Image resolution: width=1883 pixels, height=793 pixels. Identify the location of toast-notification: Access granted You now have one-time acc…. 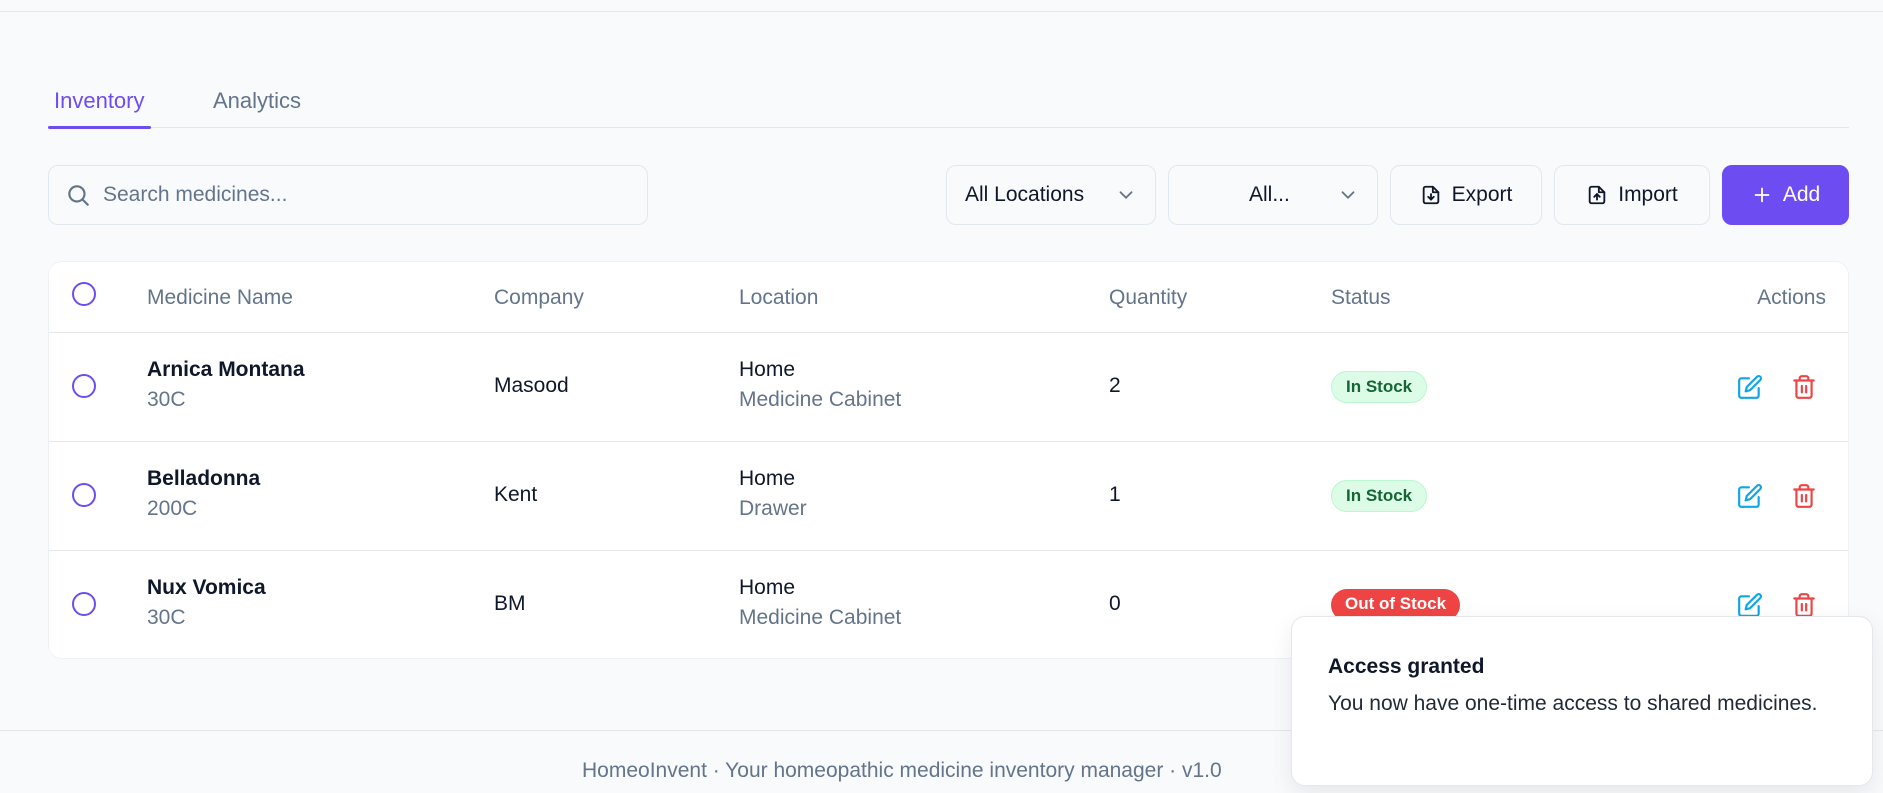
(1582, 701).